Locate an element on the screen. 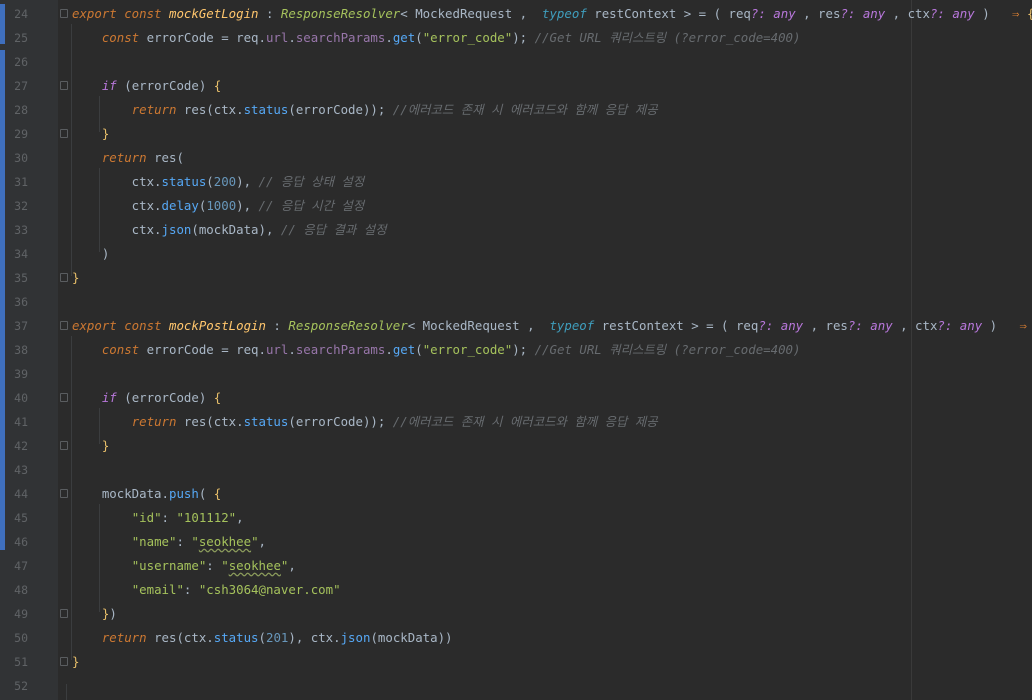  line-number: 37 is located at coordinates (21, 326).